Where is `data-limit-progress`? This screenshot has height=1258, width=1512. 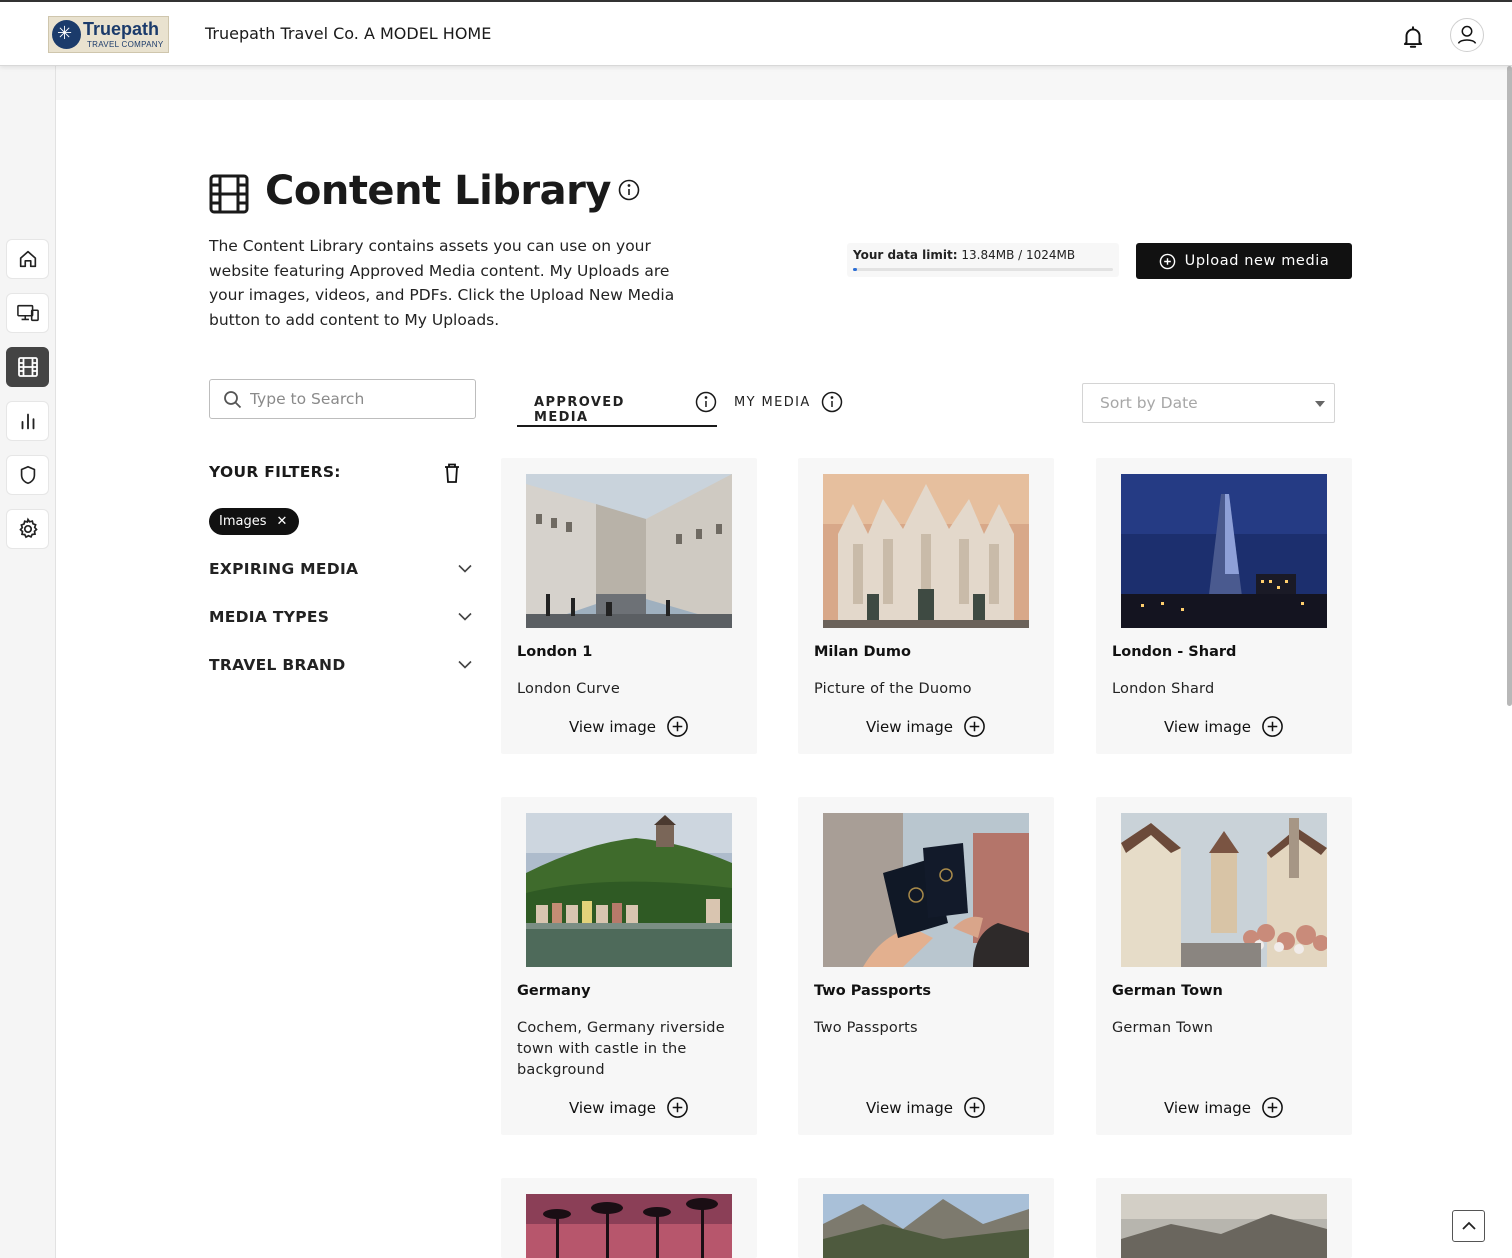
data-limit-progress is located at coordinates (983, 269).